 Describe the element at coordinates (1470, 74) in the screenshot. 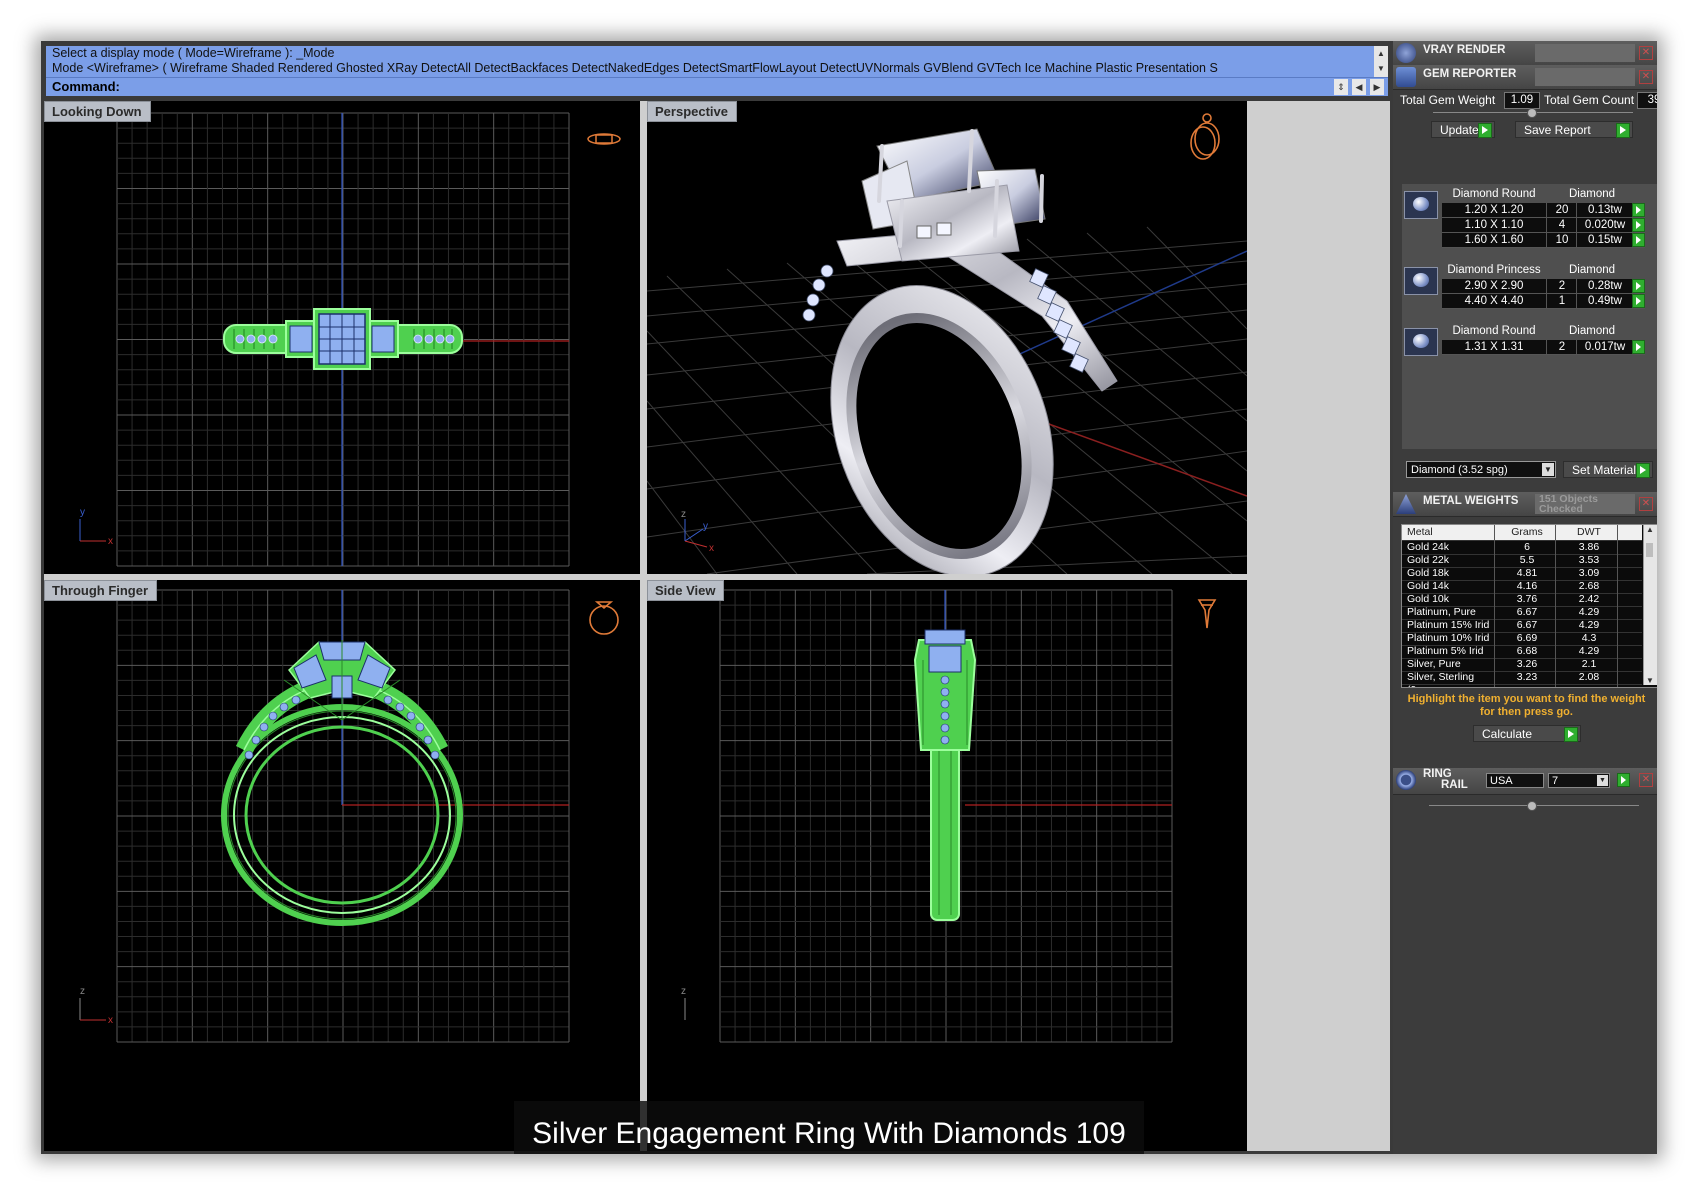

I see `panel-title: GEM REPORTER` at that location.